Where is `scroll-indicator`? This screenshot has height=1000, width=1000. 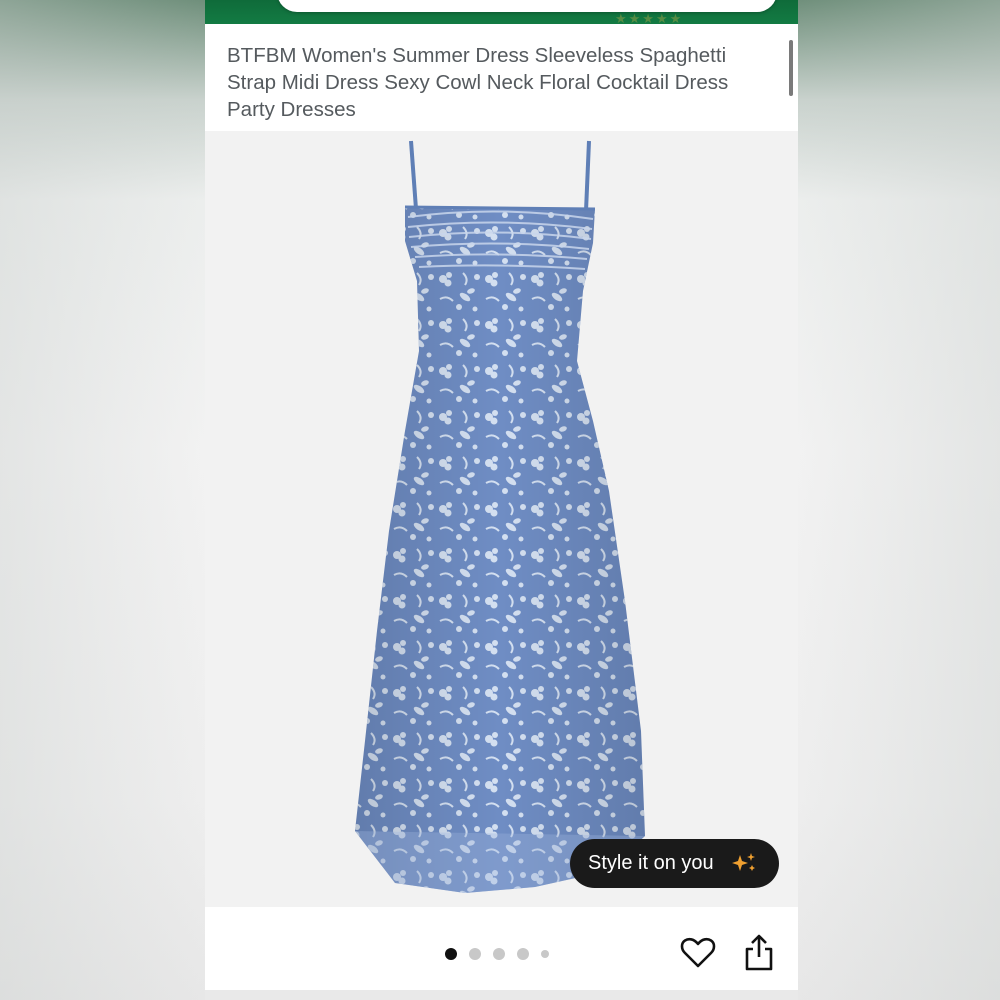
scroll-indicator is located at coordinates (791, 68).